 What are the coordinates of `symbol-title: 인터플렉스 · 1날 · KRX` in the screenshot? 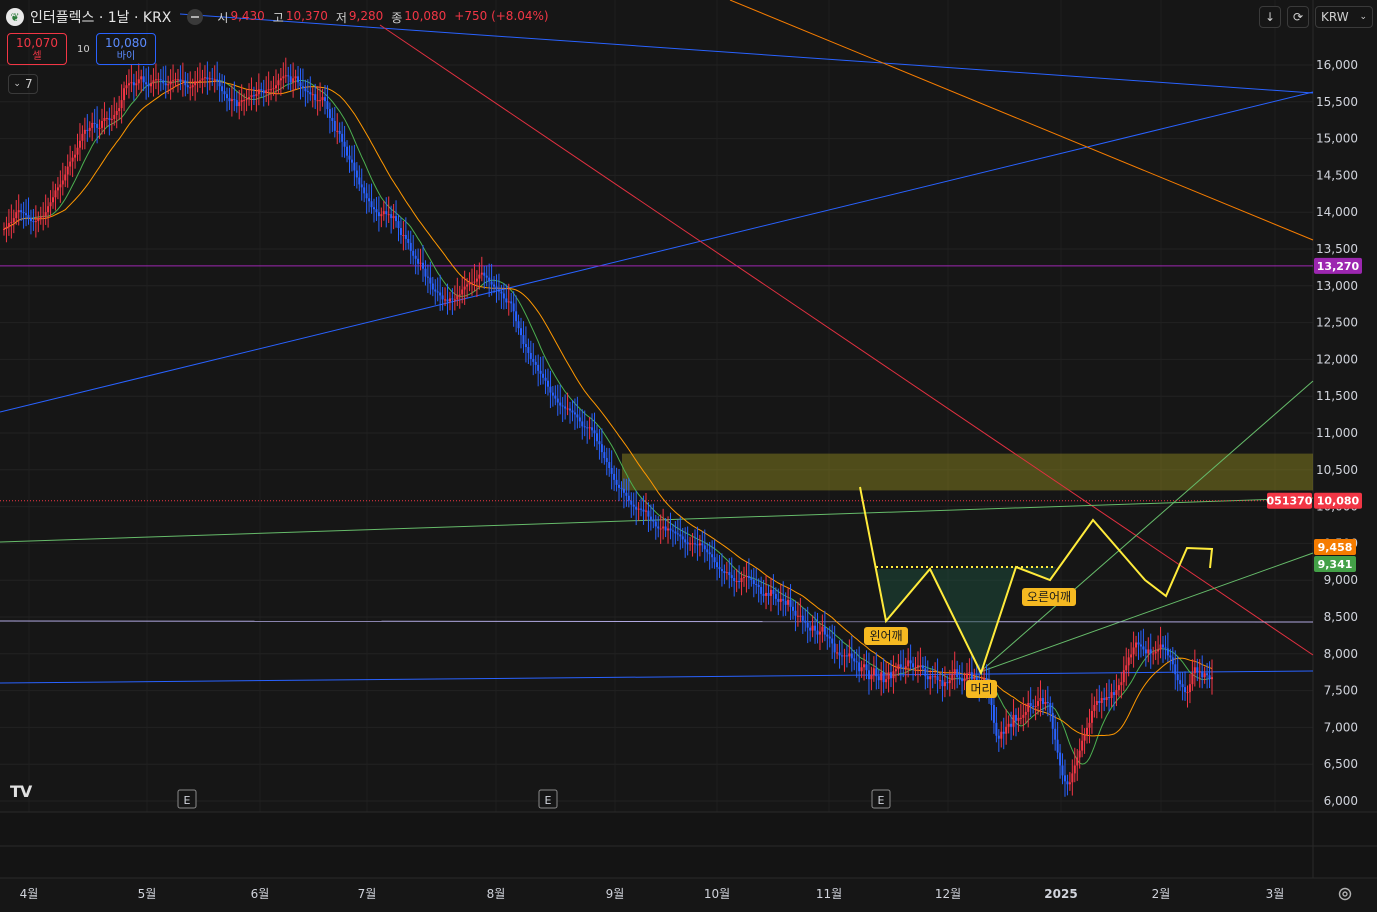 It's located at (100, 17).